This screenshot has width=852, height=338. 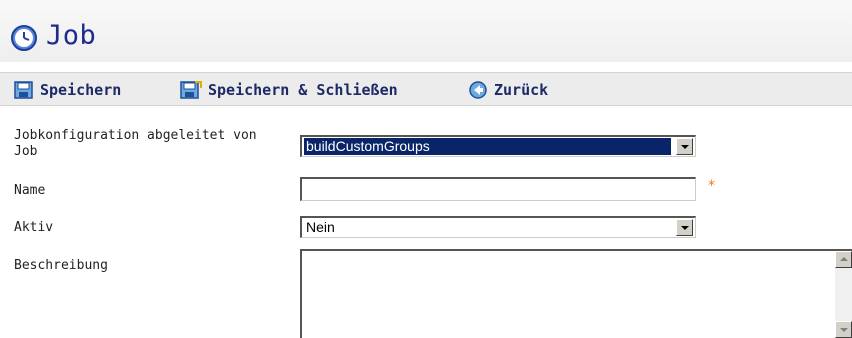 I want to click on job-config-select: buildCustomGroups, so click(x=498, y=146).